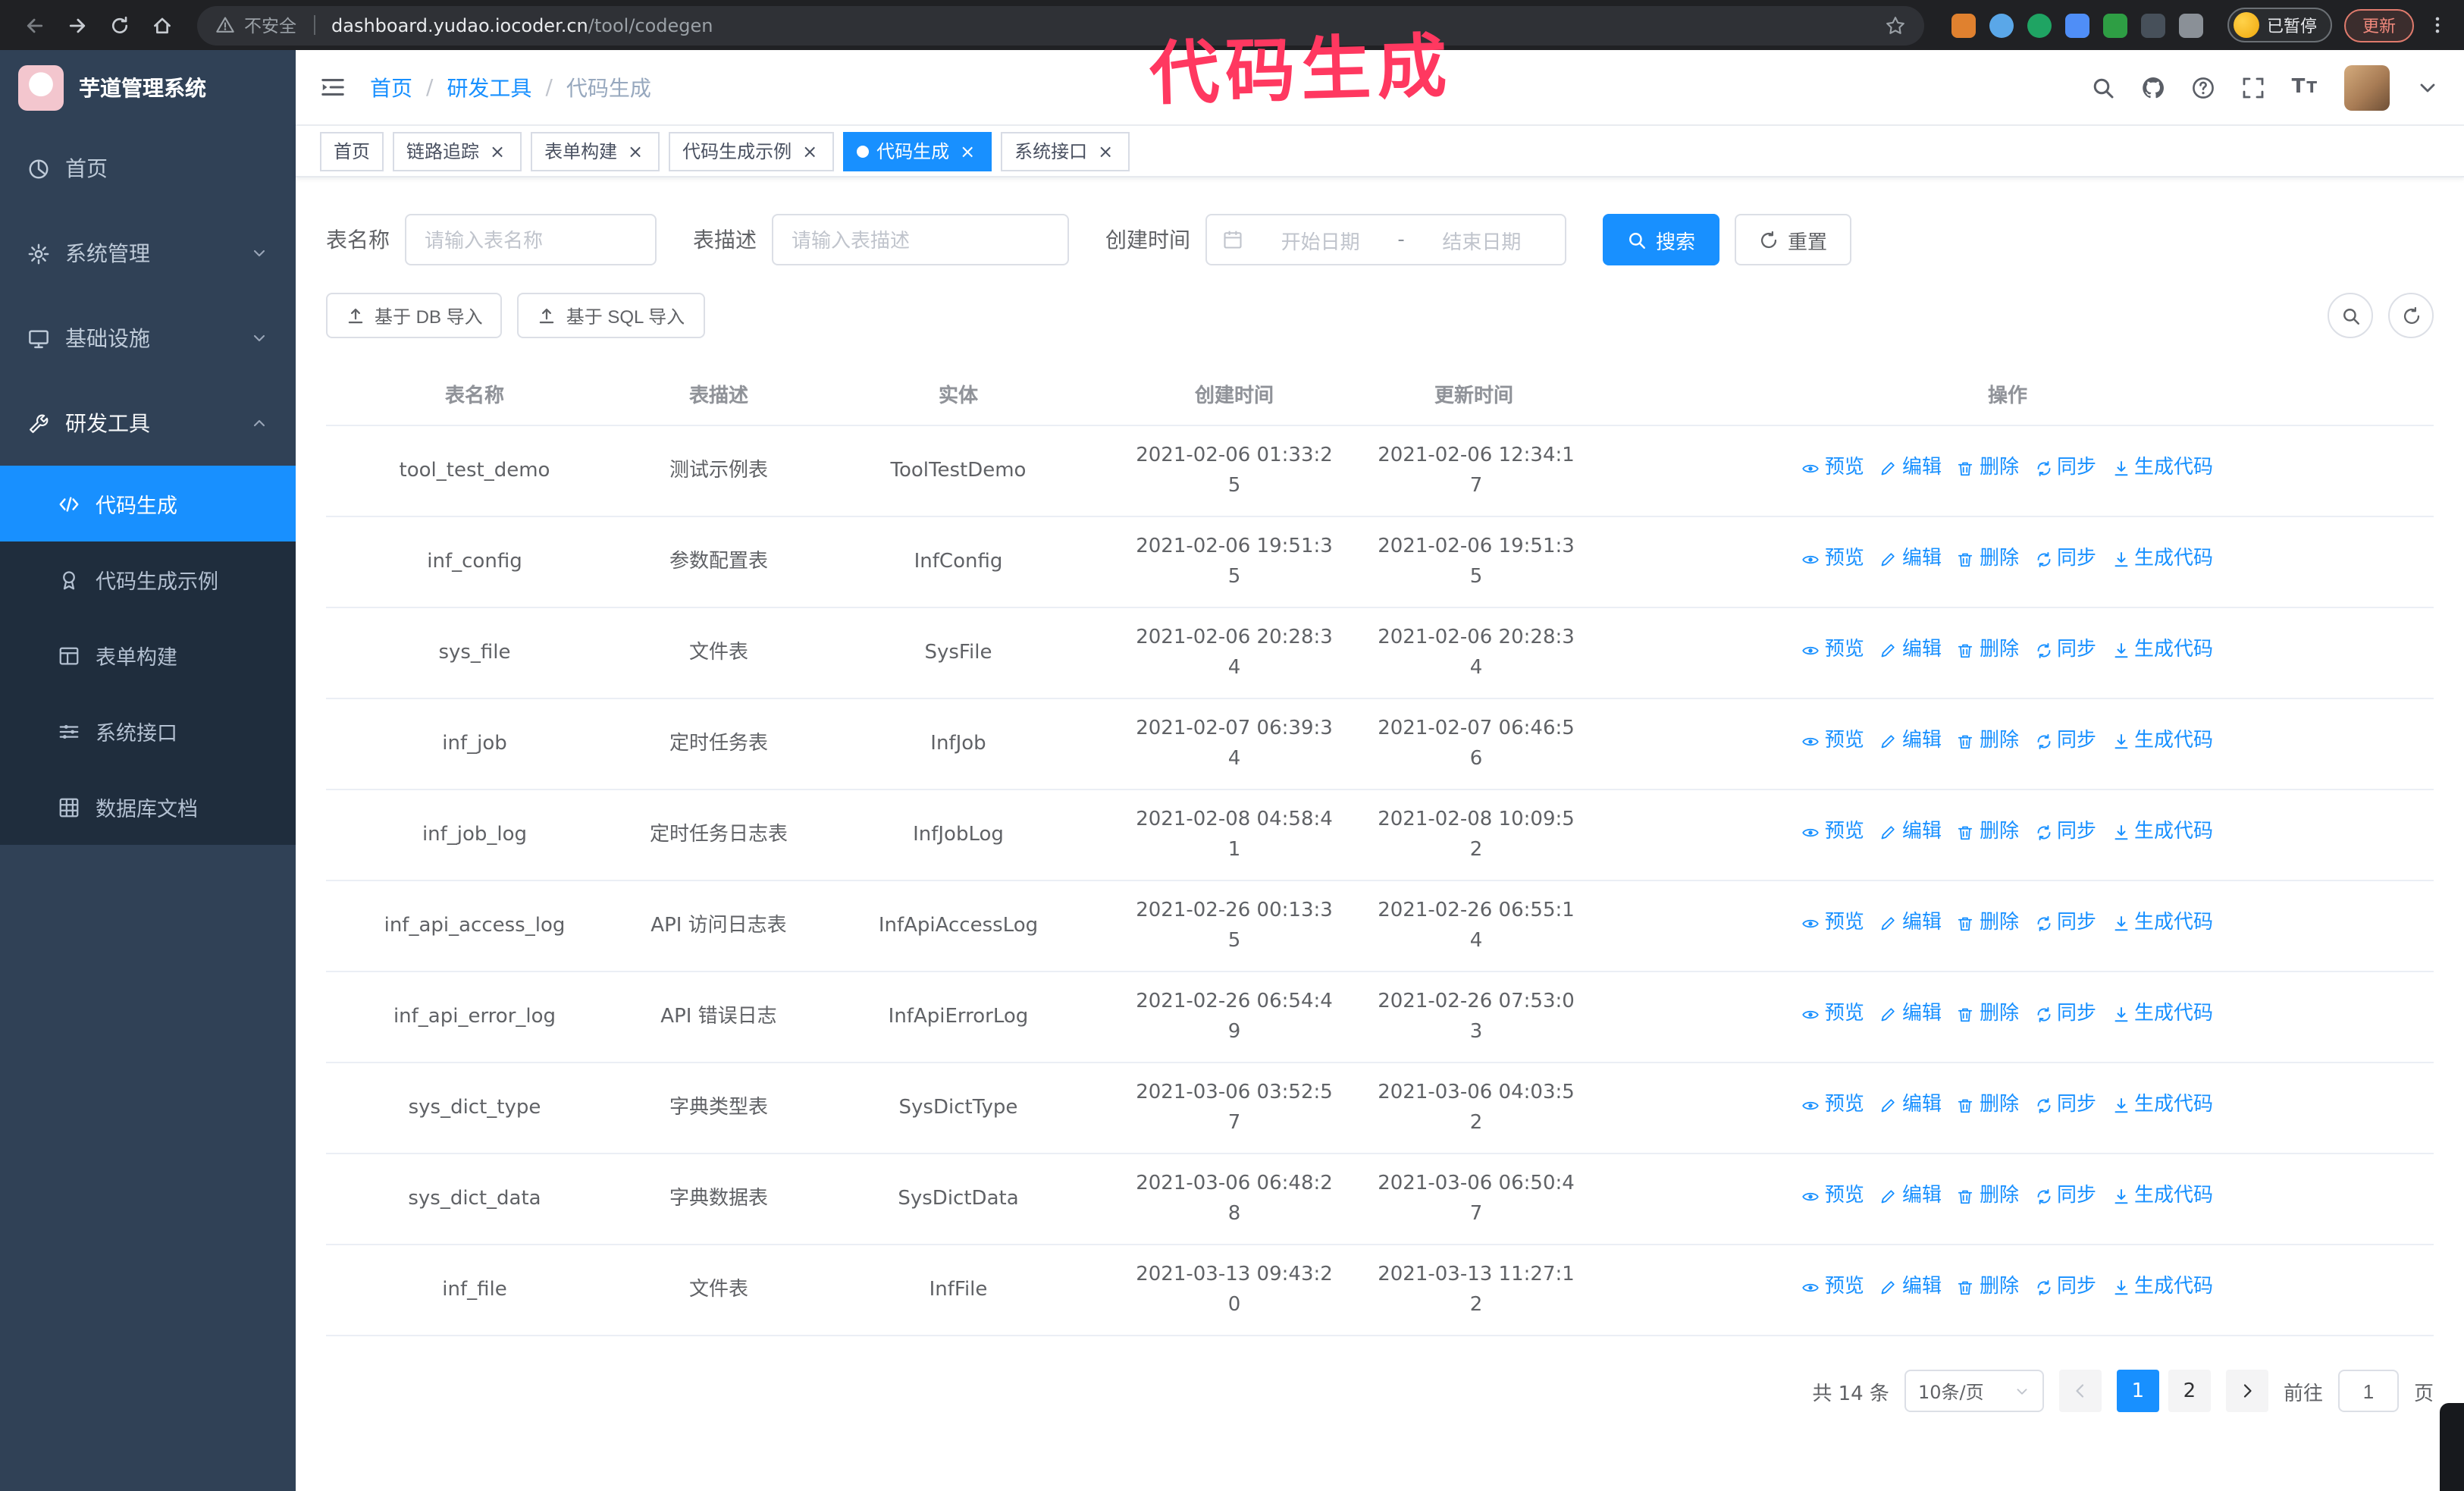 This screenshot has height=1491, width=2464. I want to click on ext-green-check-icon, so click(2040, 25).